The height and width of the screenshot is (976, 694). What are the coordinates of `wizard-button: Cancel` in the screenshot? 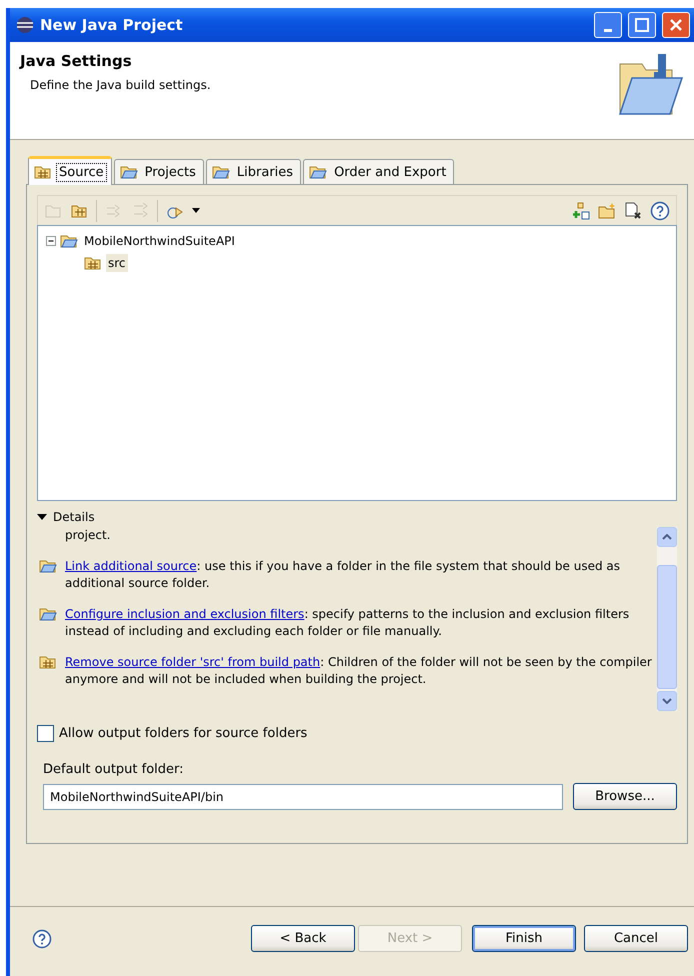 It's located at (636, 938).